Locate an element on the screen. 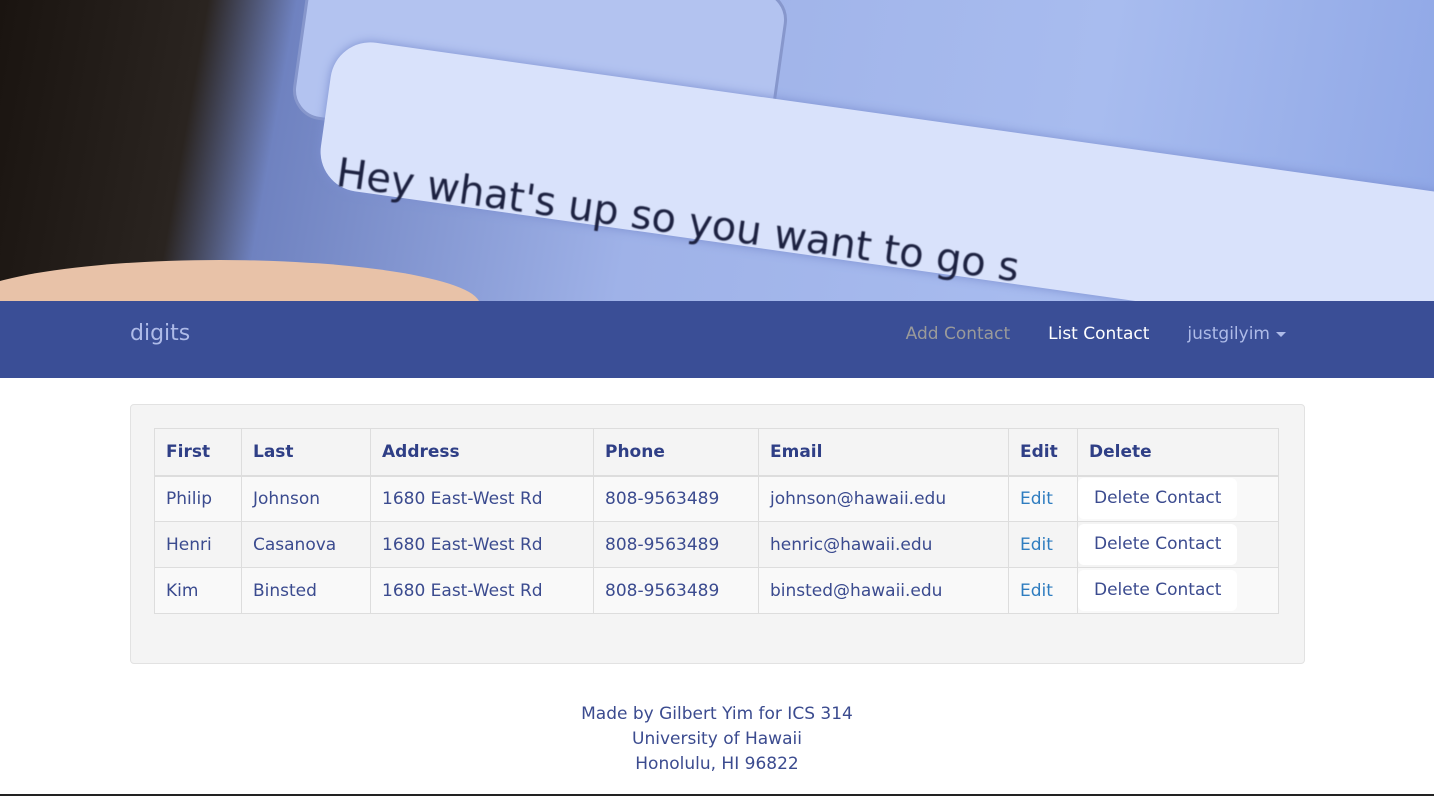 The image size is (1434, 796). brand-link: digits is located at coordinates (160, 333).